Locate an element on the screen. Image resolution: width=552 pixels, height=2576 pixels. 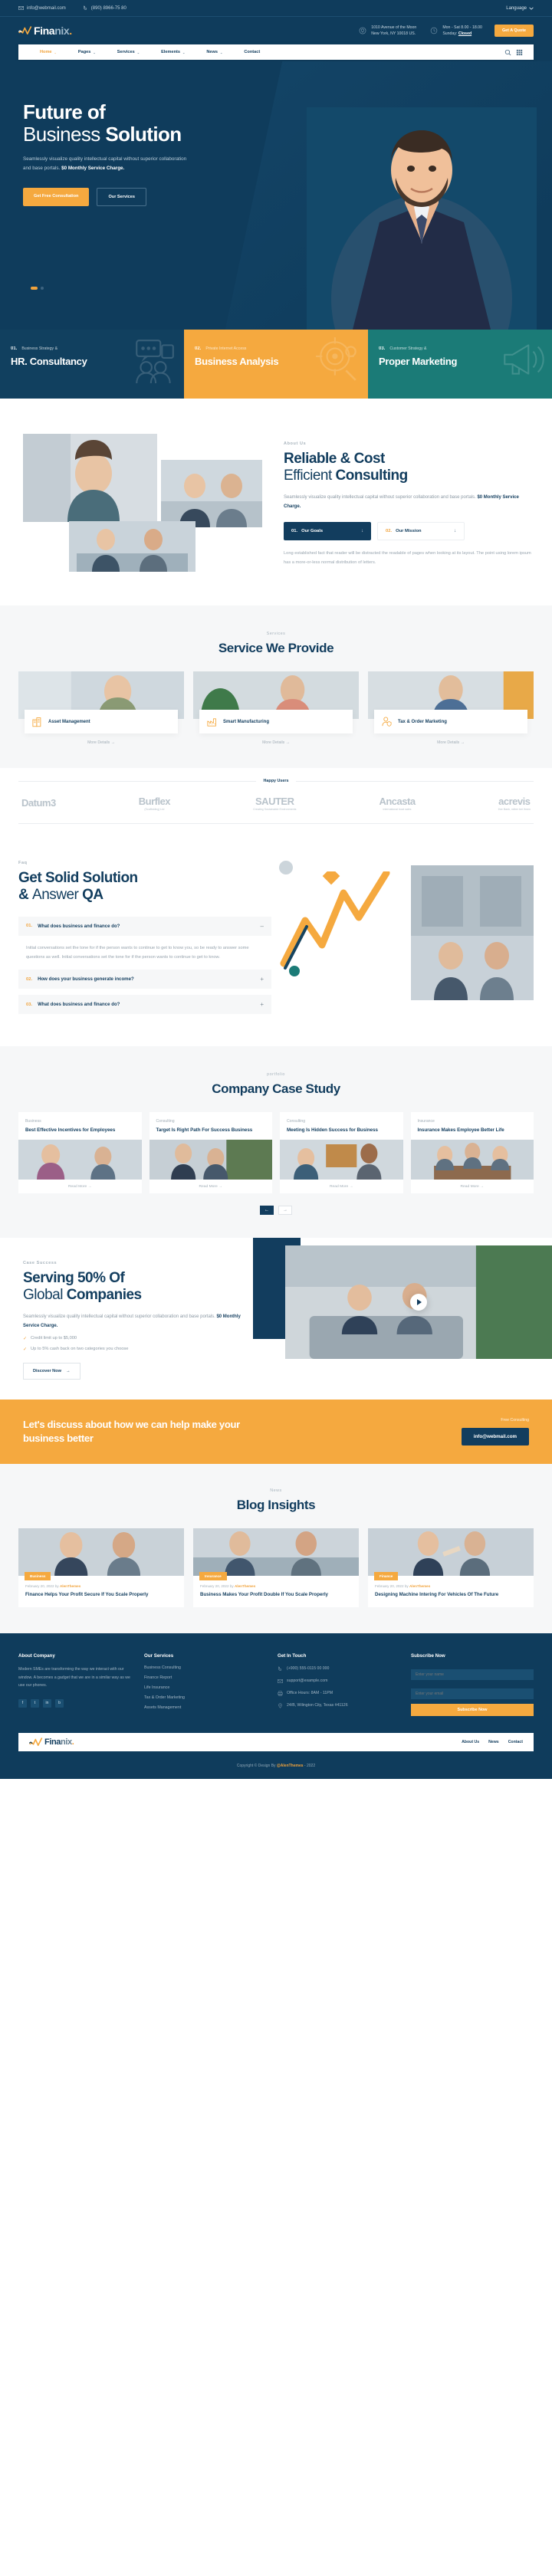
arrow-down-icon: ↓ is located at coordinates (362, 530).